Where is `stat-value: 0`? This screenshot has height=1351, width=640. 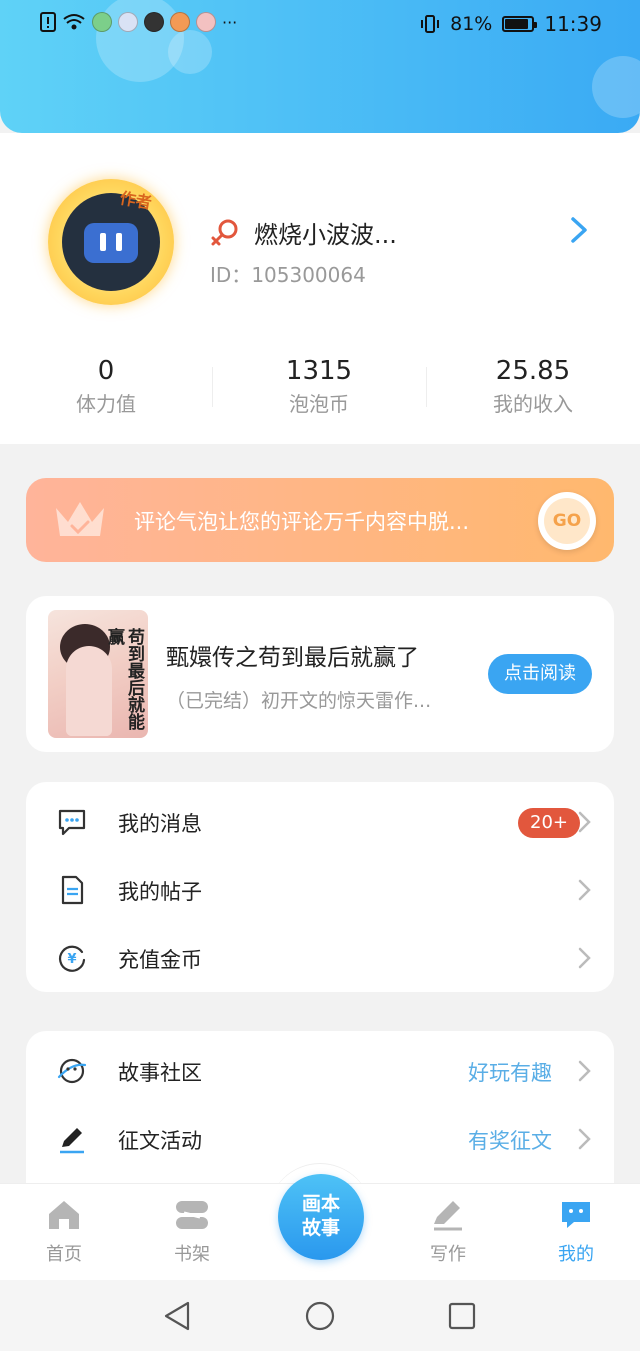 stat-value: 0 is located at coordinates (106, 371).